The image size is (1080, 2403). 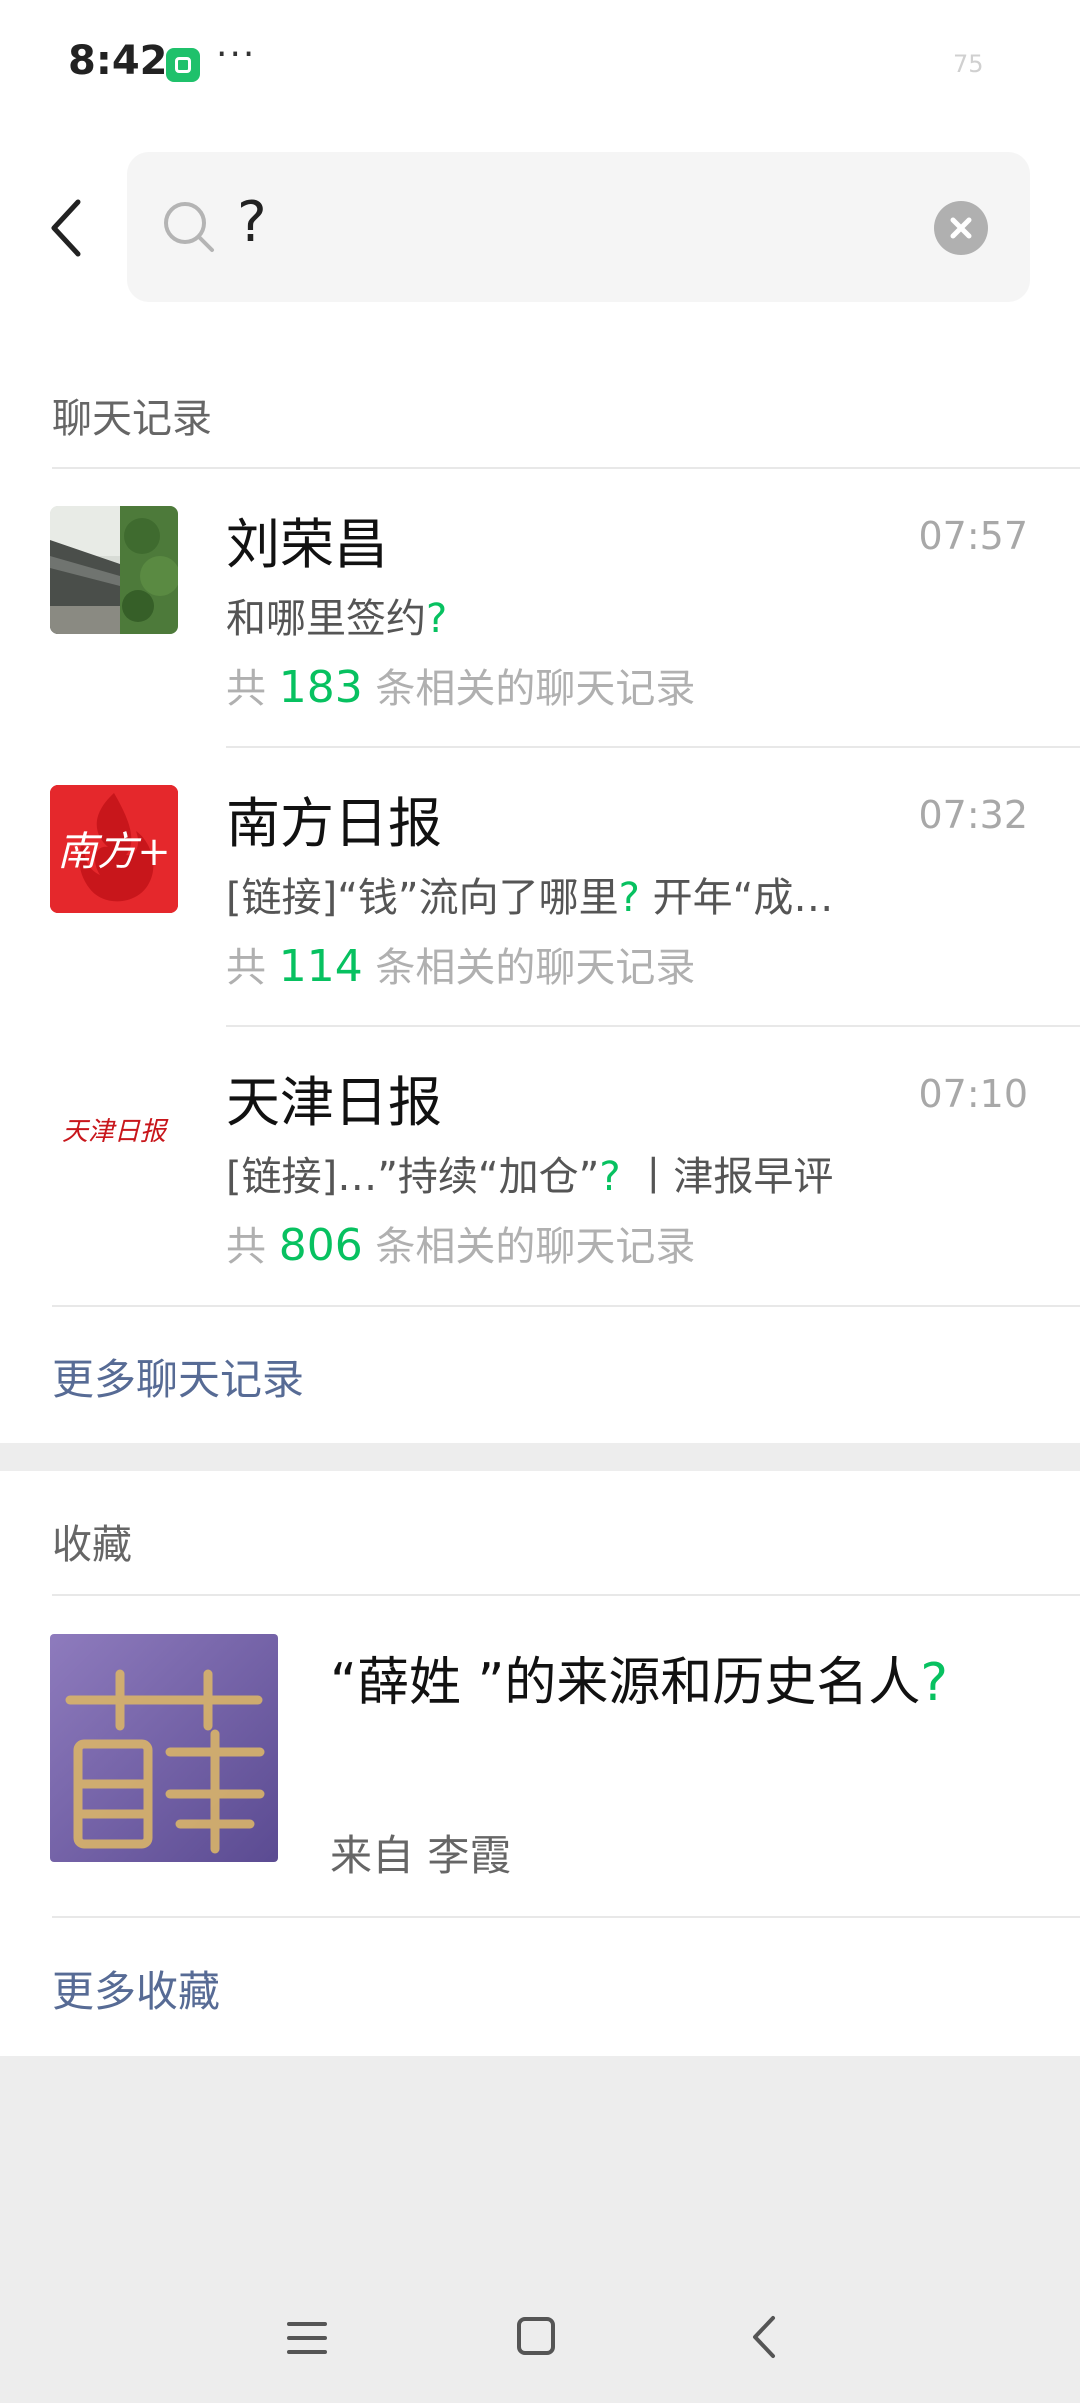 What do you see at coordinates (968, 64) in the screenshot?
I see `battery-level: 75` at bounding box center [968, 64].